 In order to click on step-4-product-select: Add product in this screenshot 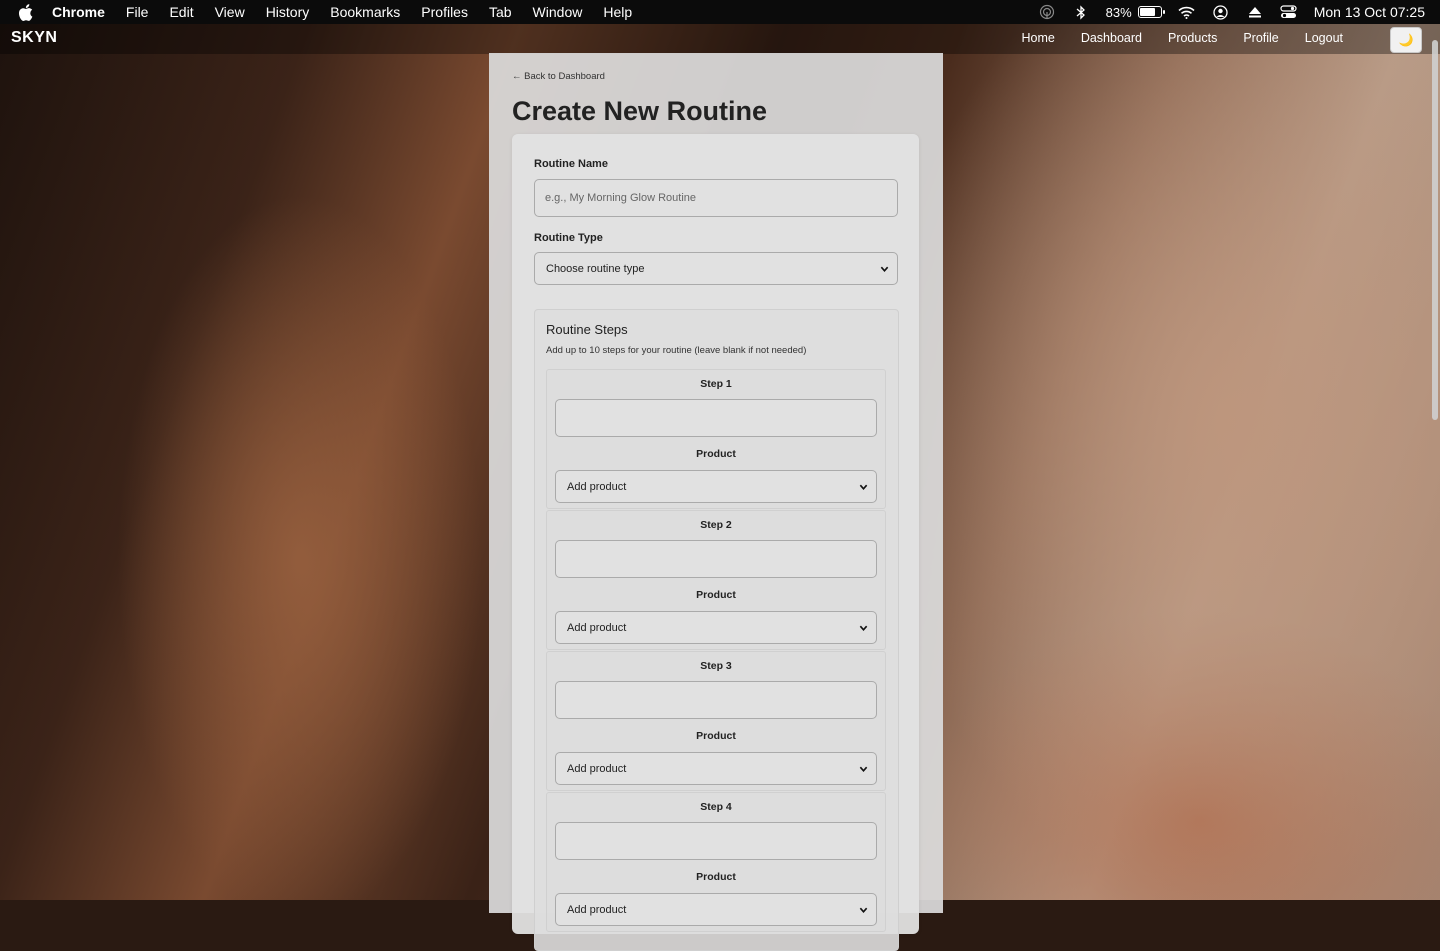, I will do `click(716, 909)`.